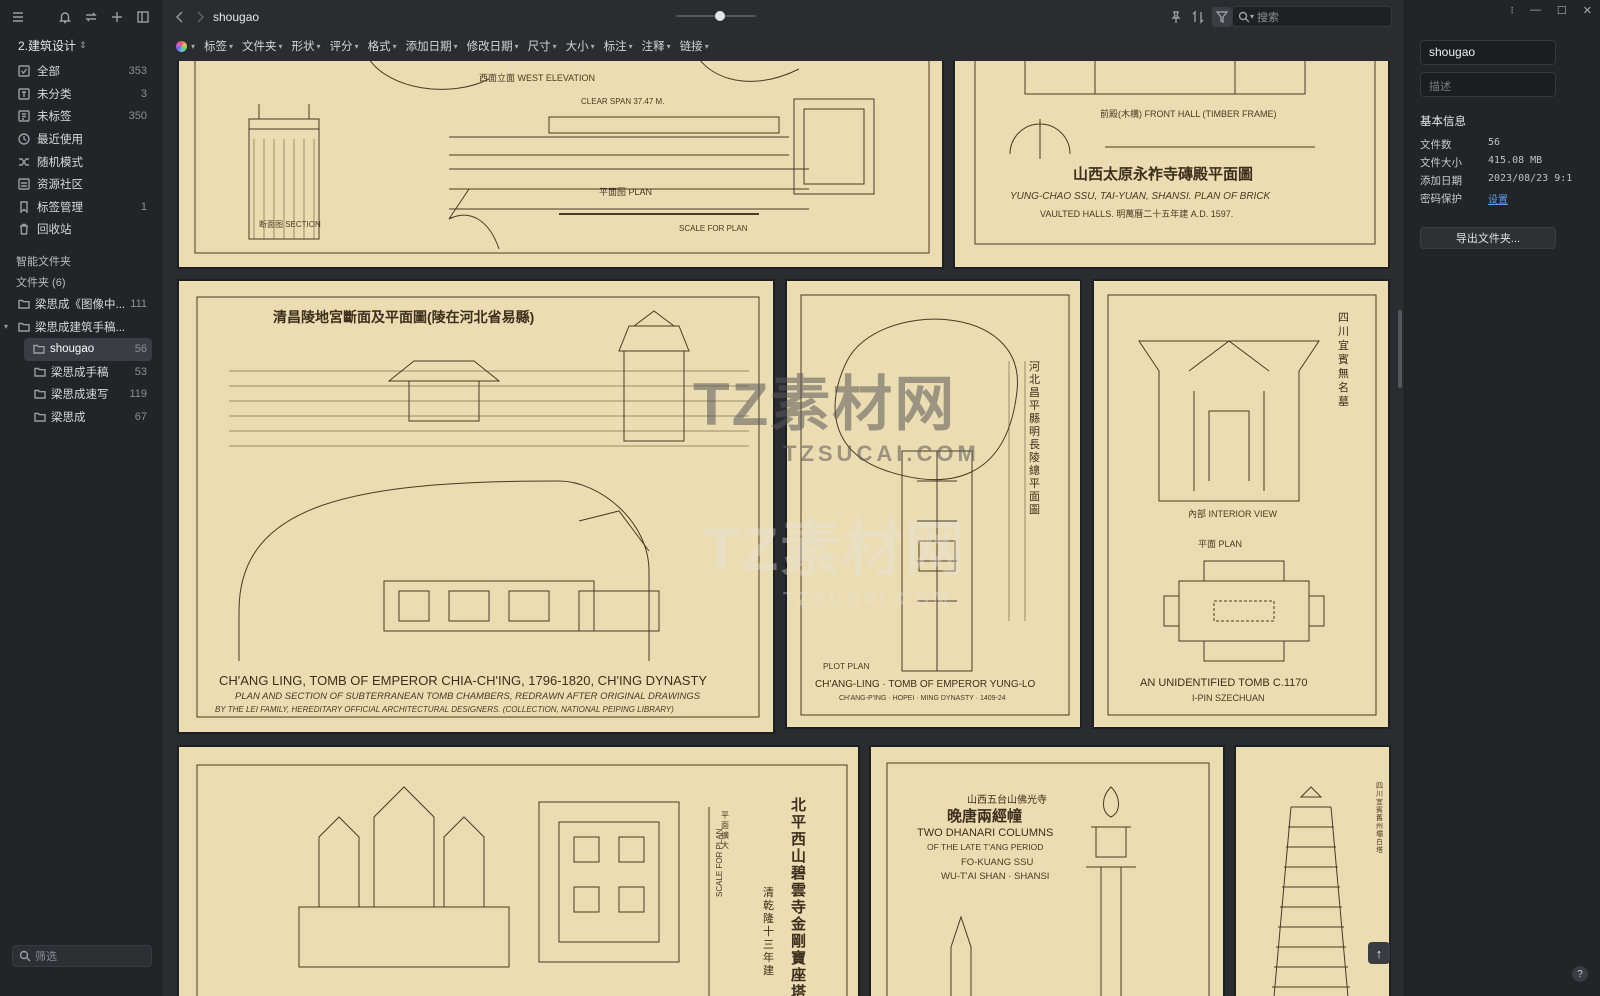 This screenshot has width=1600, height=996. What do you see at coordinates (522, 880) in the screenshot?
I see `drawing-thumbnail` at bounding box center [522, 880].